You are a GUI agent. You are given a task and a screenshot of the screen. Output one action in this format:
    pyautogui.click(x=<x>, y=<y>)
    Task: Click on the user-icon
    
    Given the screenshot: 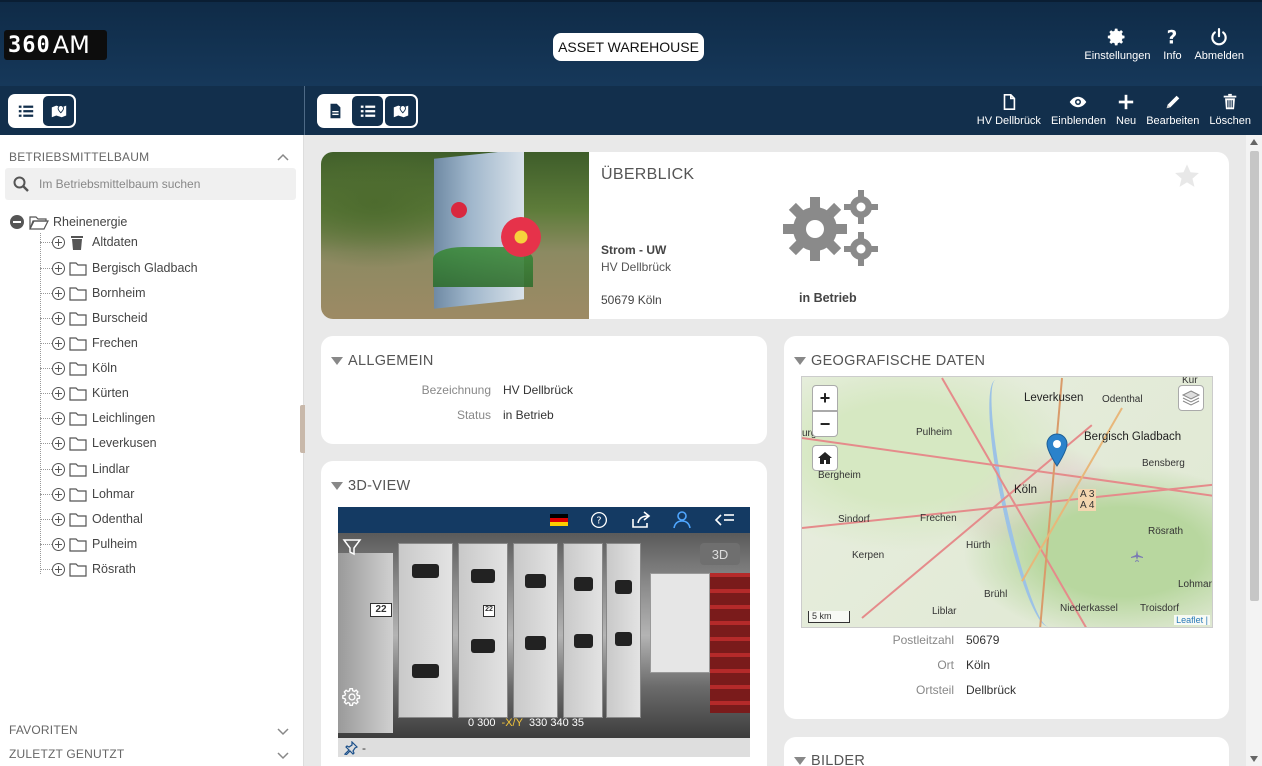 What is the action you would take?
    pyautogui.click(x=683, y=520)
    